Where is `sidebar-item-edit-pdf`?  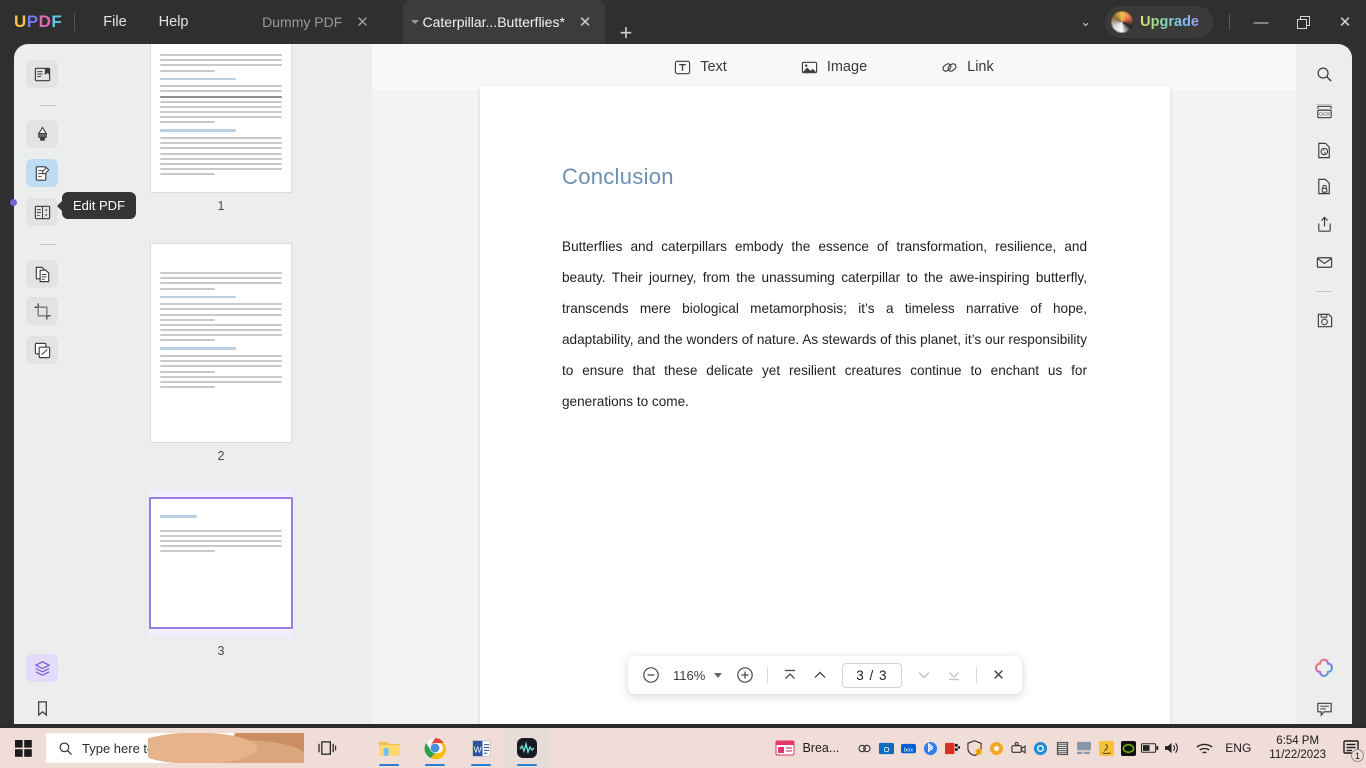 sidebar-item-edit-pdf is located at coordinates (42, 173).